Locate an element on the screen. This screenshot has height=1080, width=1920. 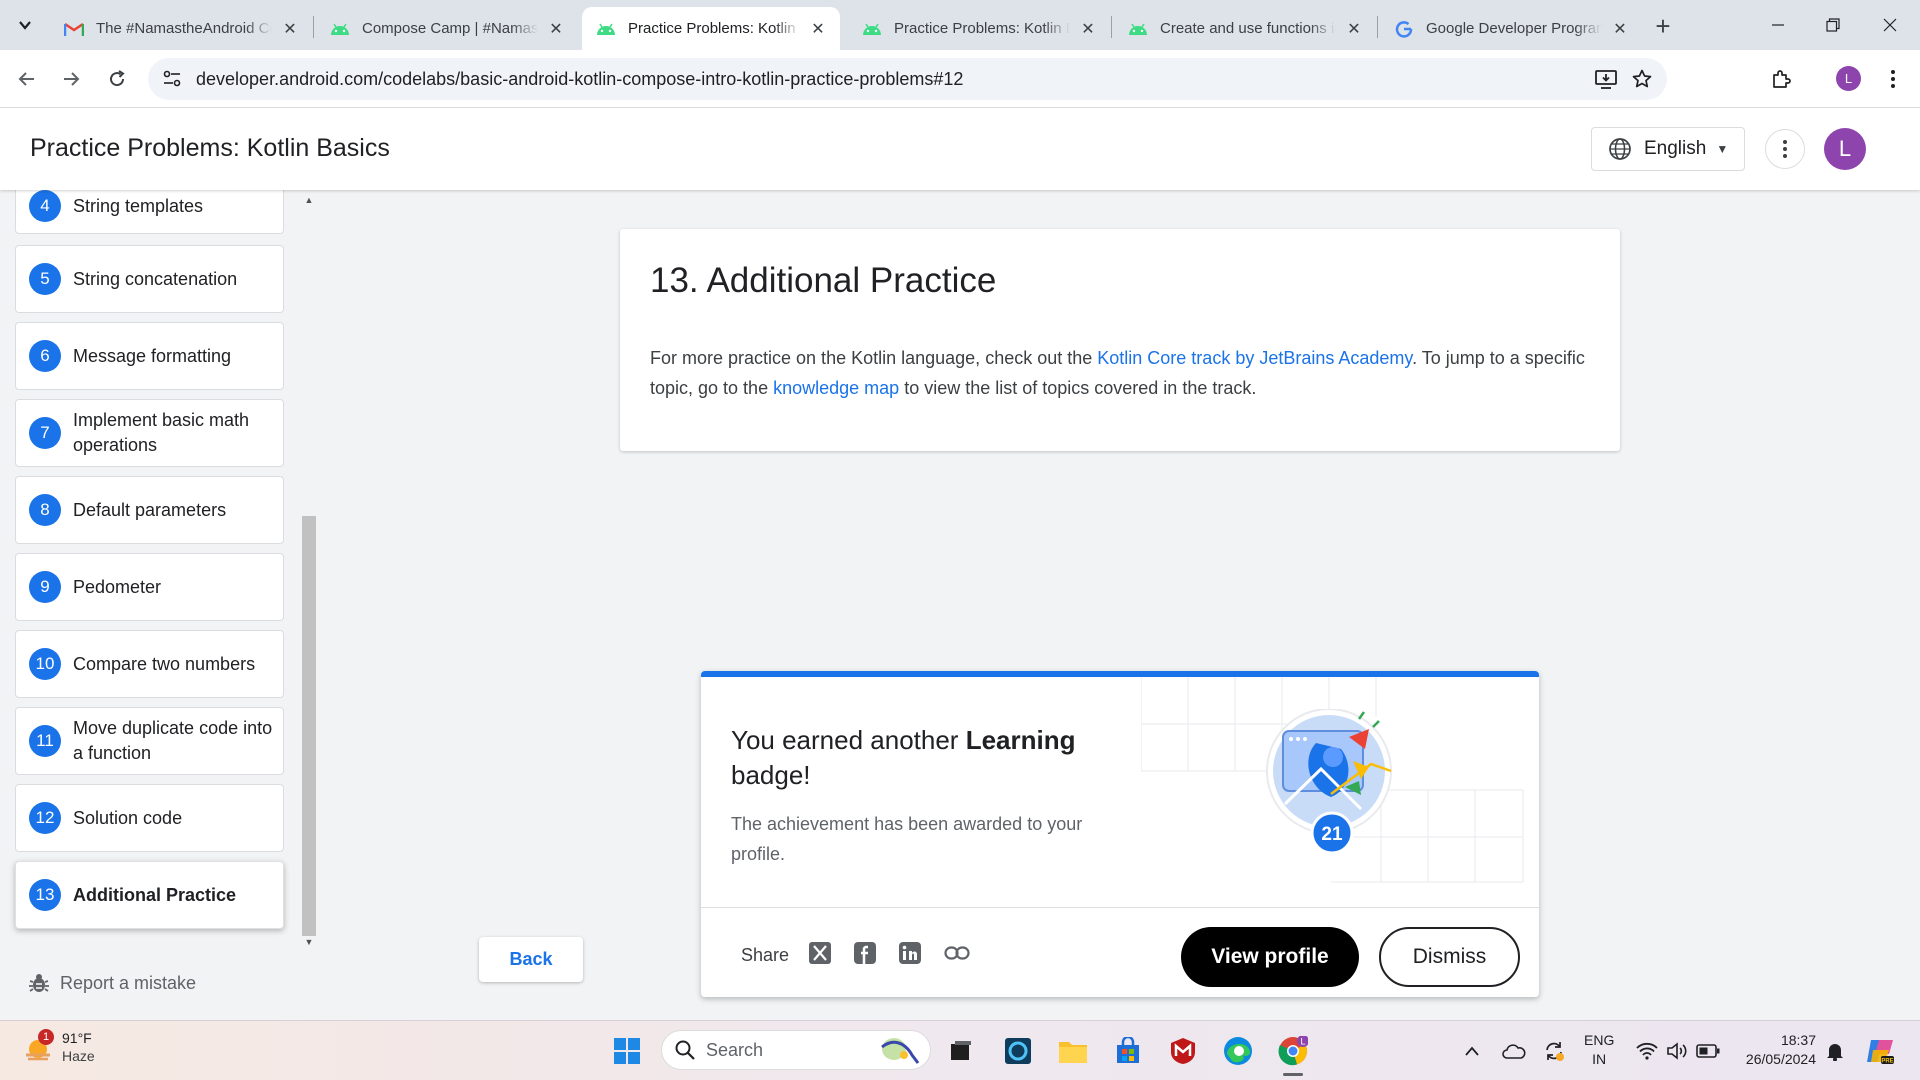
weather-widget: 1 91°F Haze is located at coordinates (58, 1047).